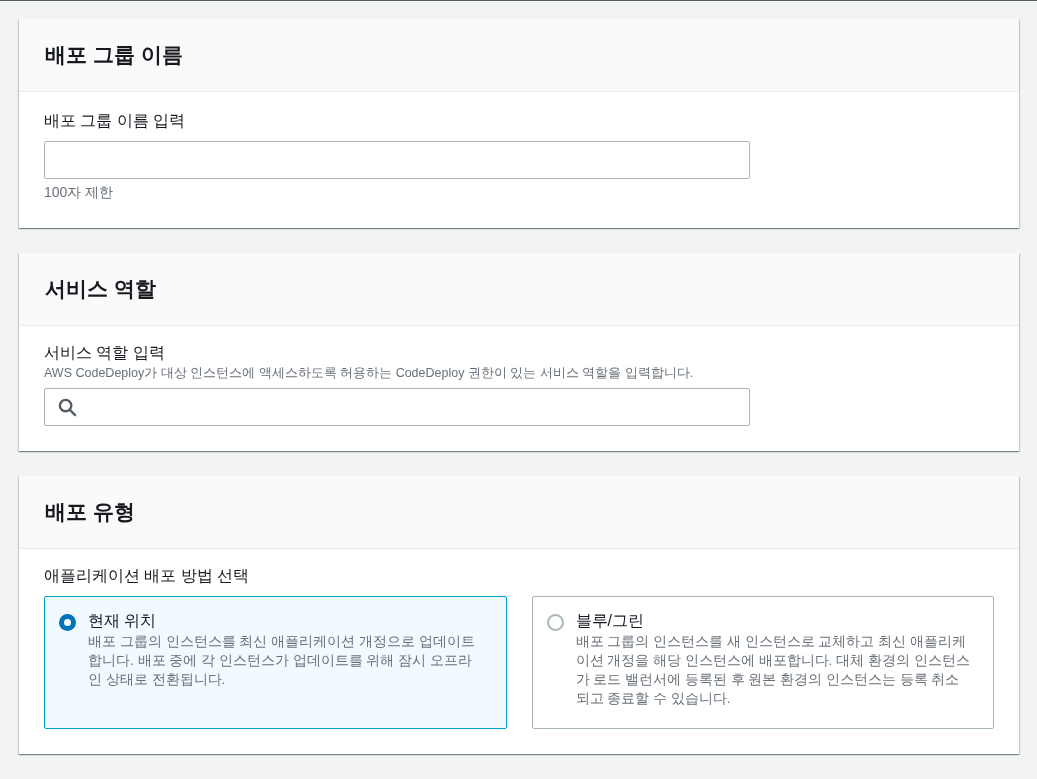 The width and height of the screenshot is (1037, 779). I want to click on option-title: 현재 위치, so click(123, 621).